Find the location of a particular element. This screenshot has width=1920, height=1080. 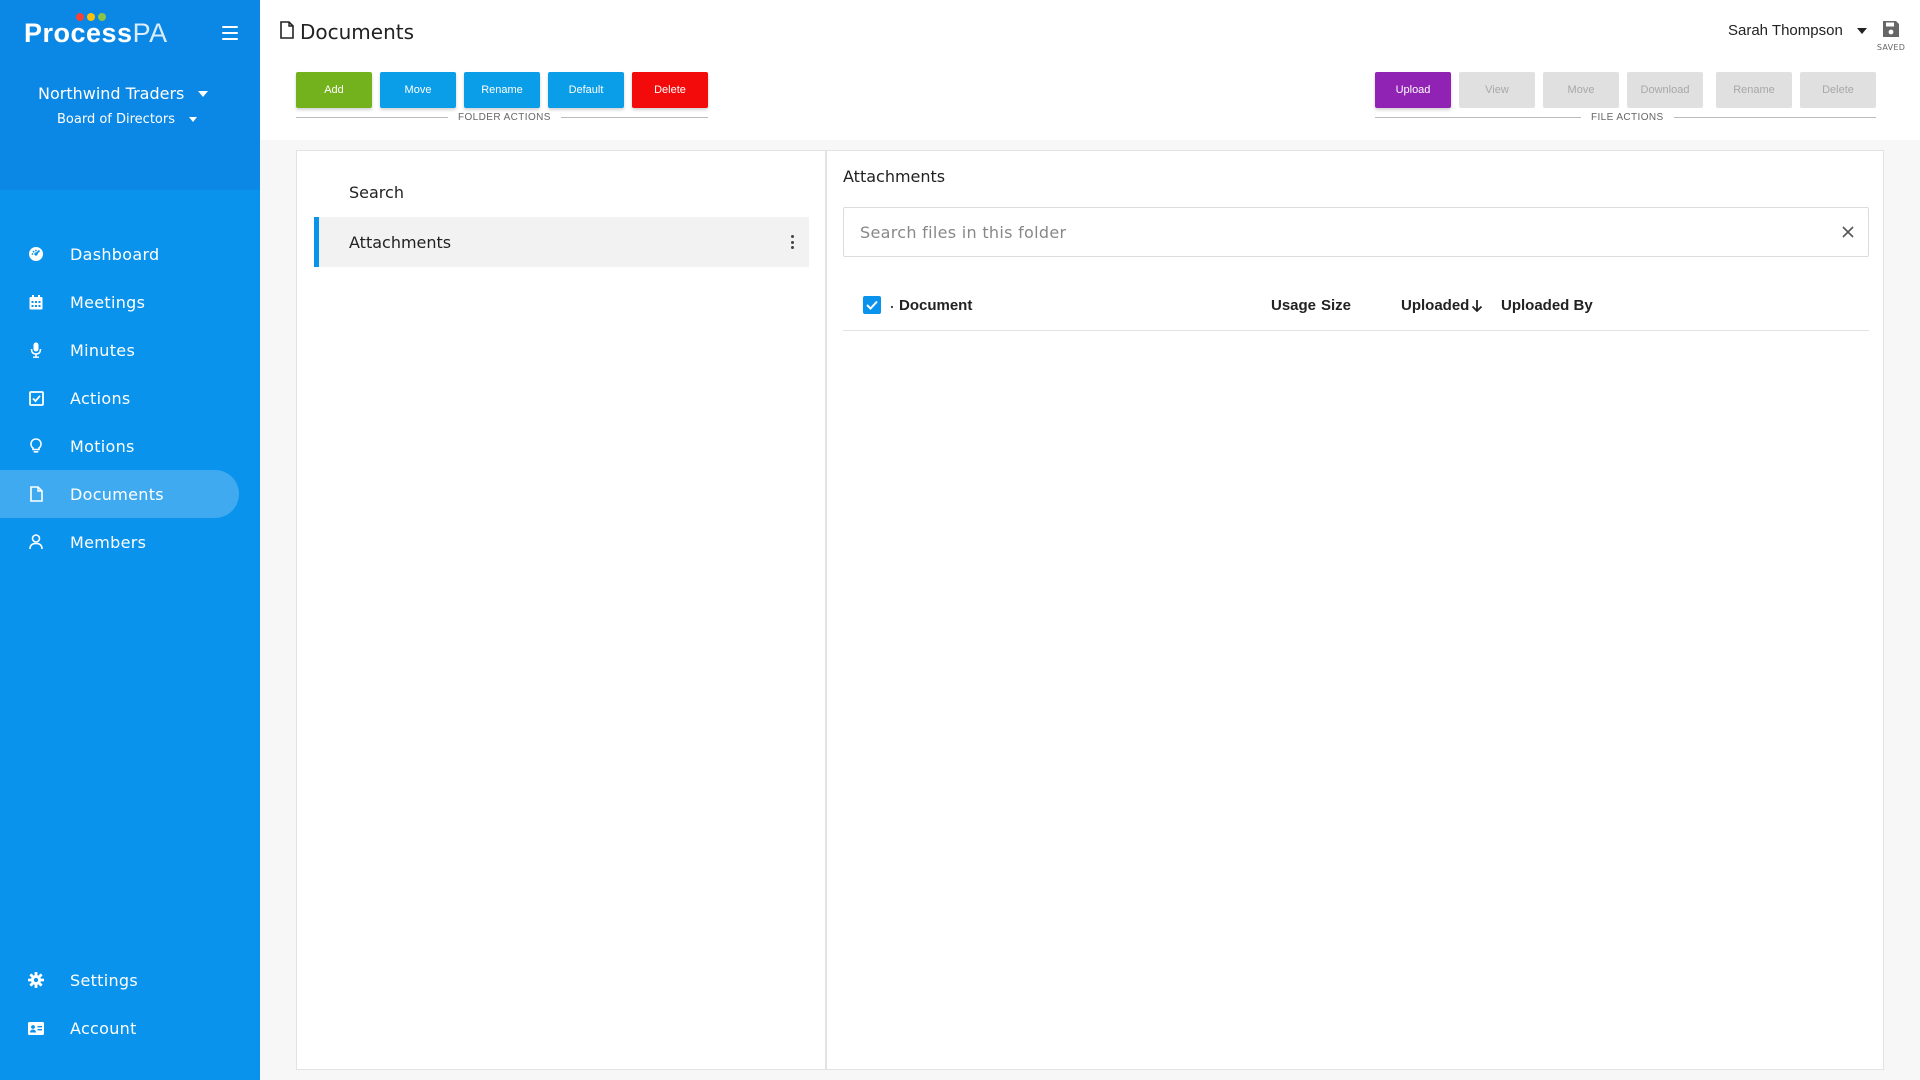

user-name: Sarah Thompson is located at coordinates (1785, 30).